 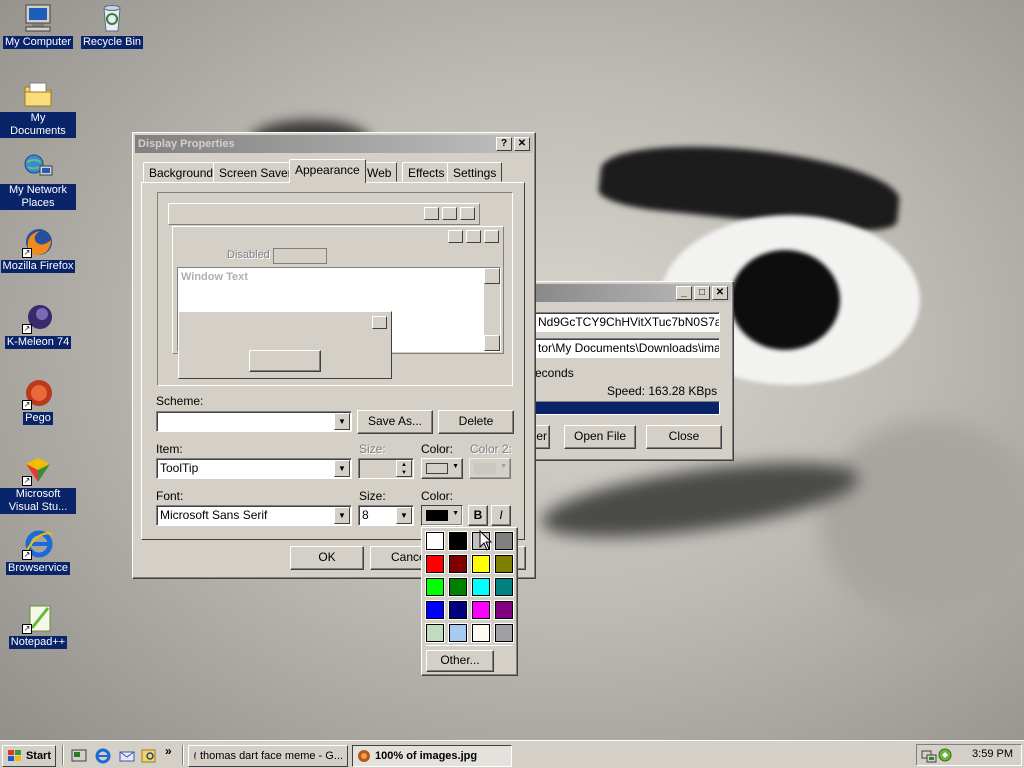 I want to click on desktop-icon-notepad-plus-plus: ↗ Notepad++, so click(x=38, y=625).